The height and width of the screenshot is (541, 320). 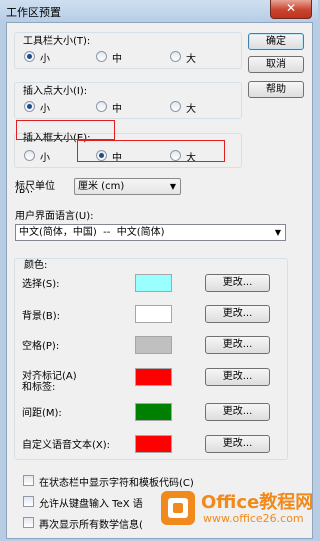 I want to click on ruler-unit-value: 厘米 (cm), so click(x=101, y=186).